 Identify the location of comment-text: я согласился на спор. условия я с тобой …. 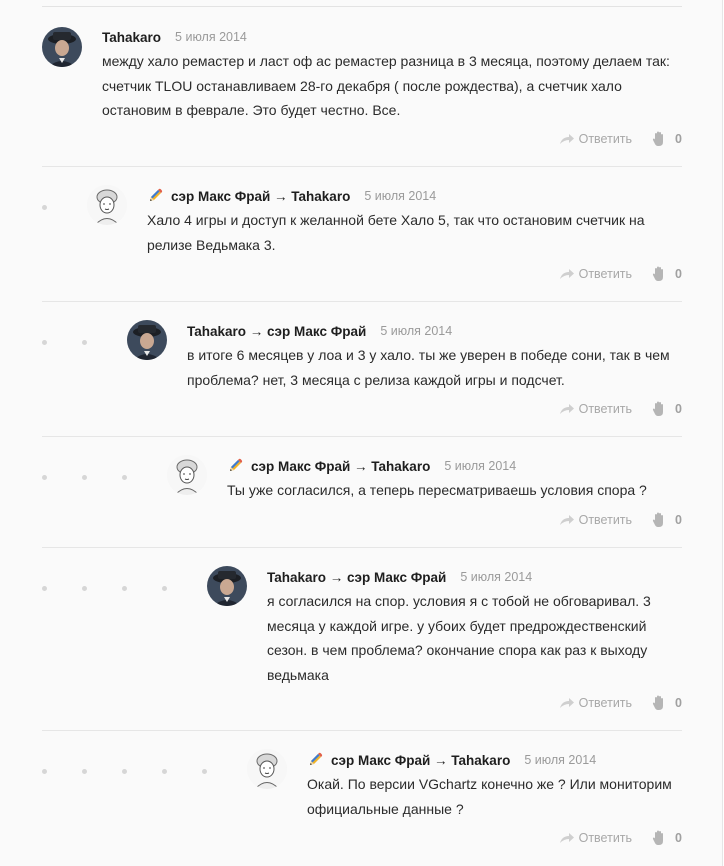
(459, 638).